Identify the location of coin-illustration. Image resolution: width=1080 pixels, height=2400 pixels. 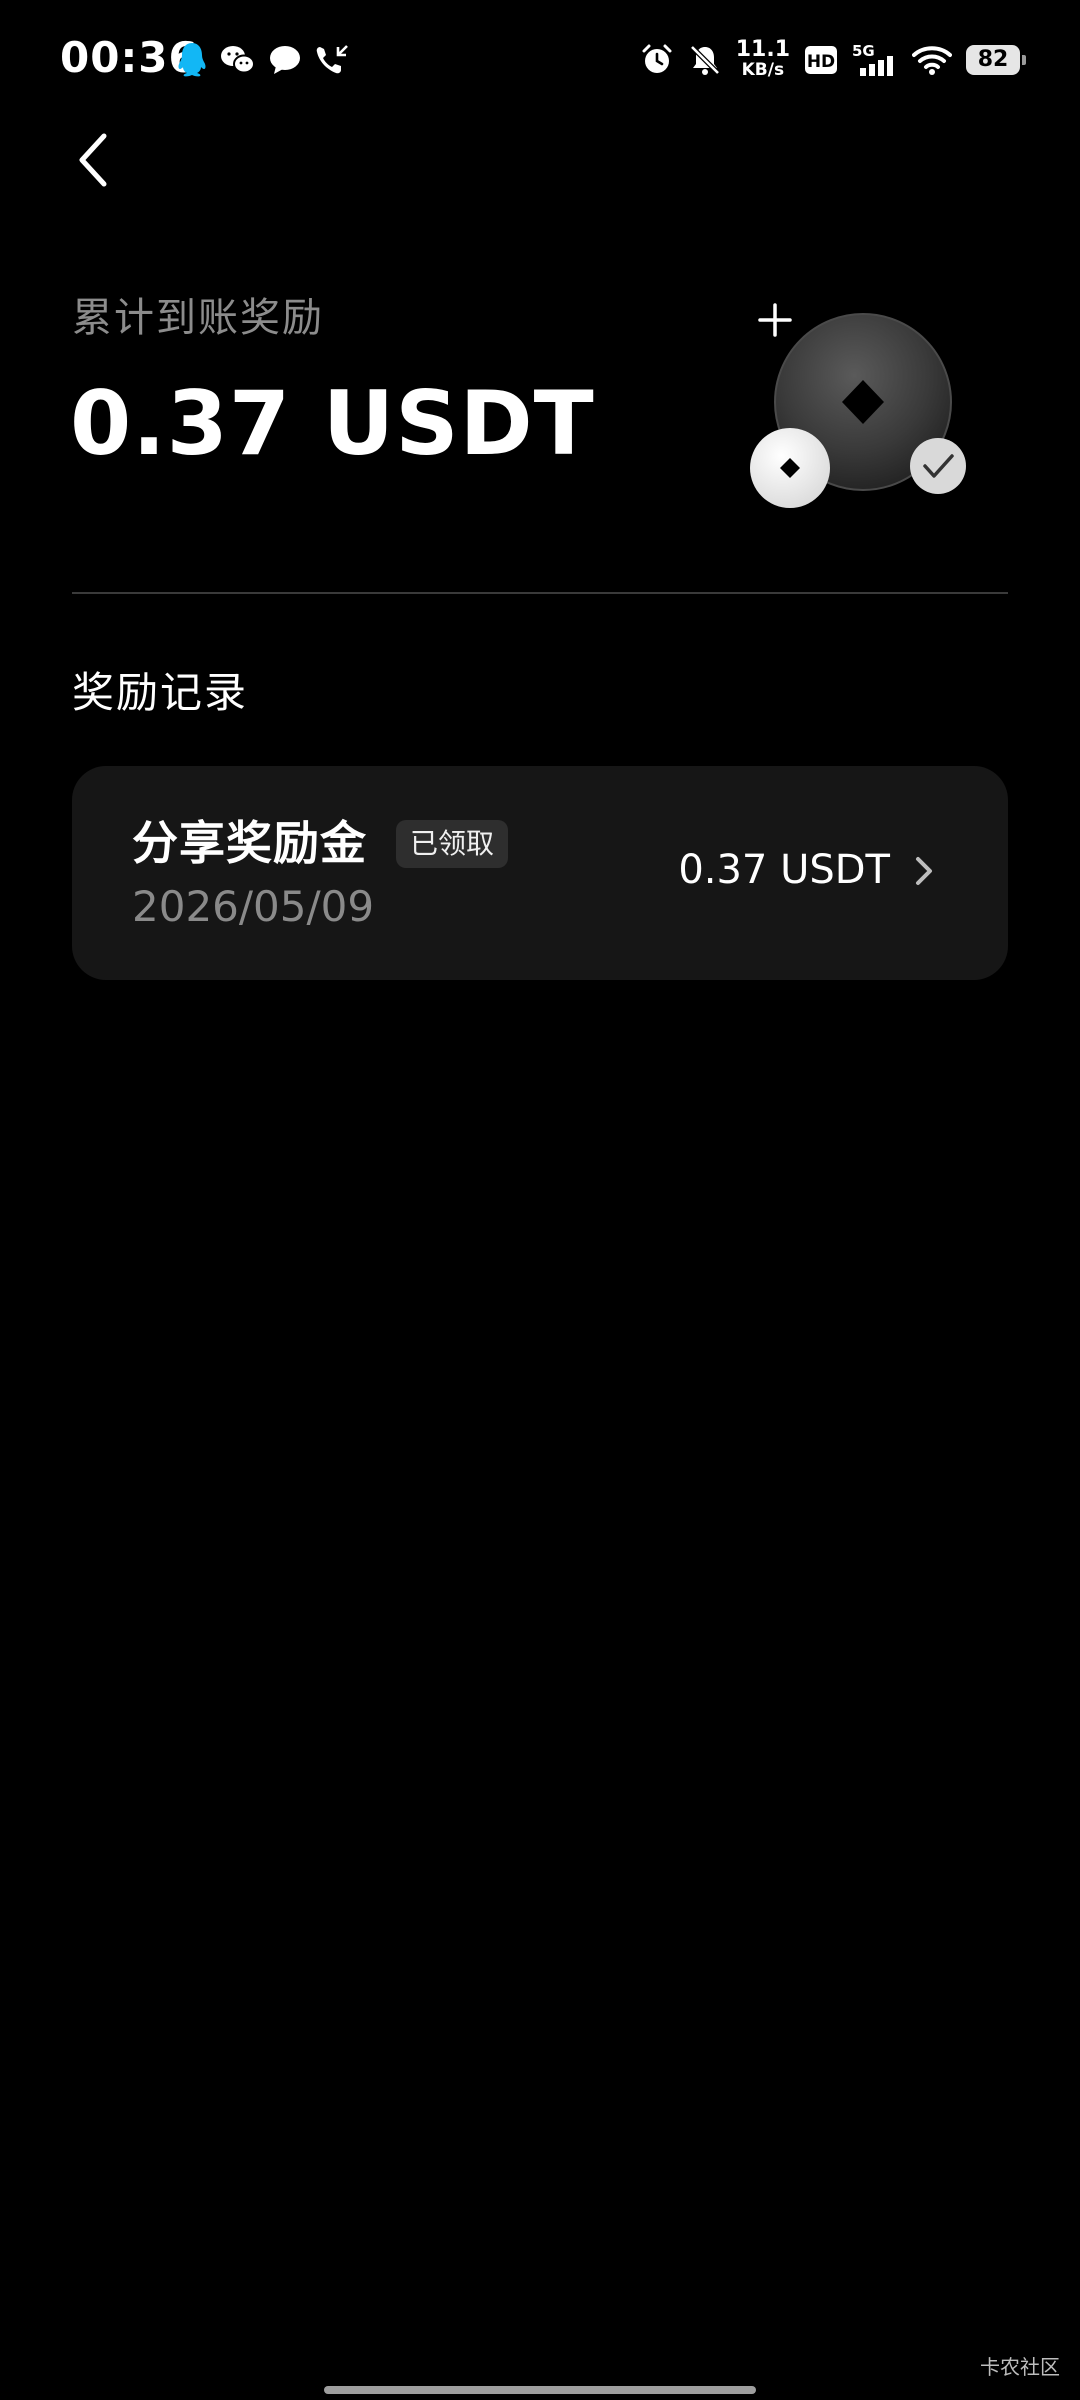
(858, 405).